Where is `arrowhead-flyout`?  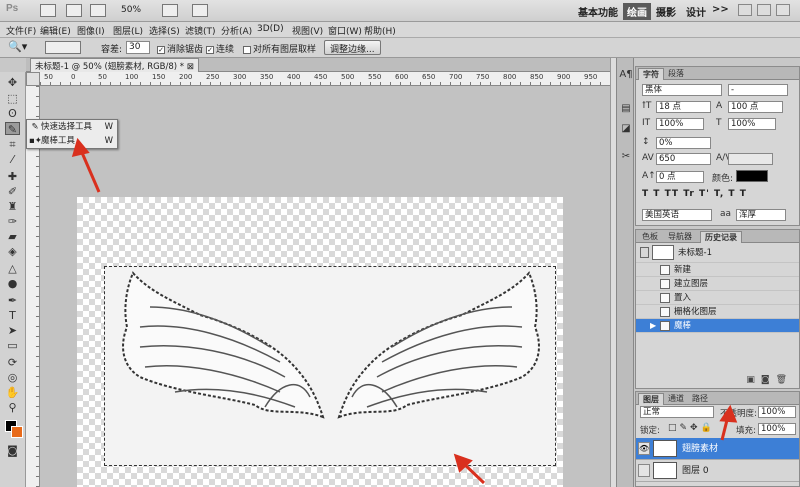
arrowhead-flyout is located at coordinates (80, 147).